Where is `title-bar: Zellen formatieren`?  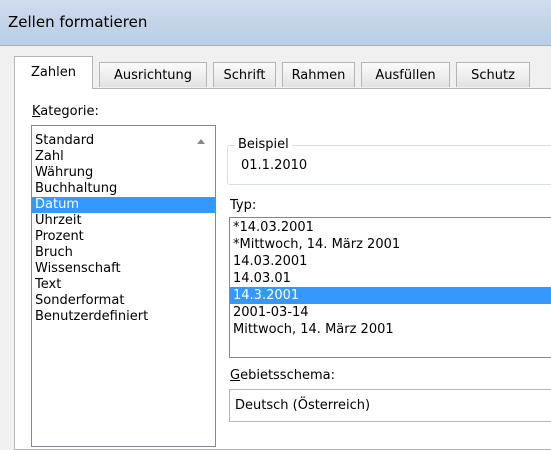
title-bar: Zellen formatieren is located at coordinates (275, 23).